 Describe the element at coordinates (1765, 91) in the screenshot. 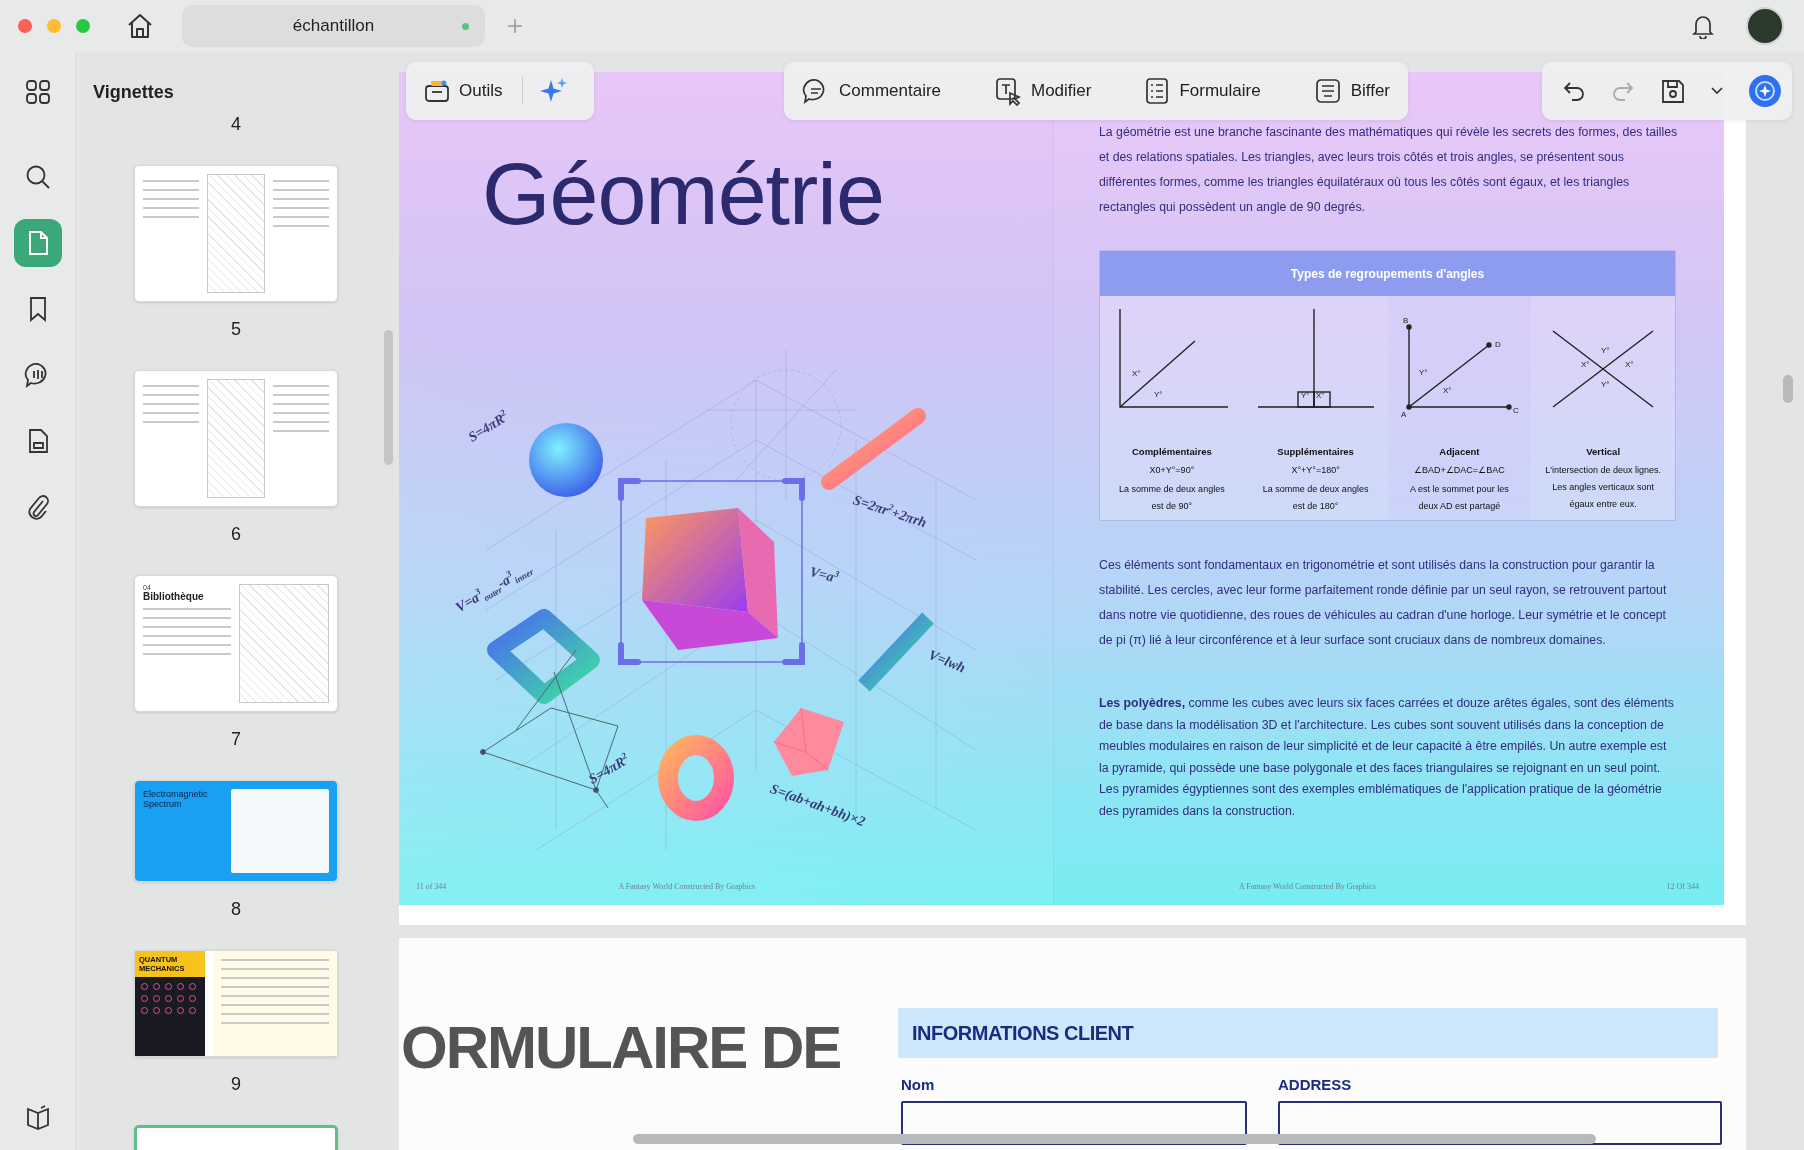

I see `assistant-icon` at that location.